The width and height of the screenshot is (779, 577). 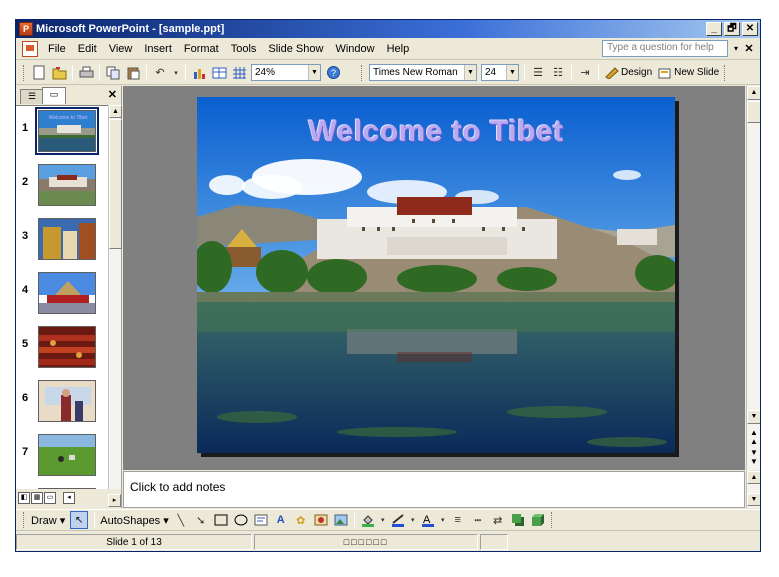 What do you see at coordinates (518, 520) in the screenshot?
I see `shadow-style-icon` at bounding box center [518, 520].